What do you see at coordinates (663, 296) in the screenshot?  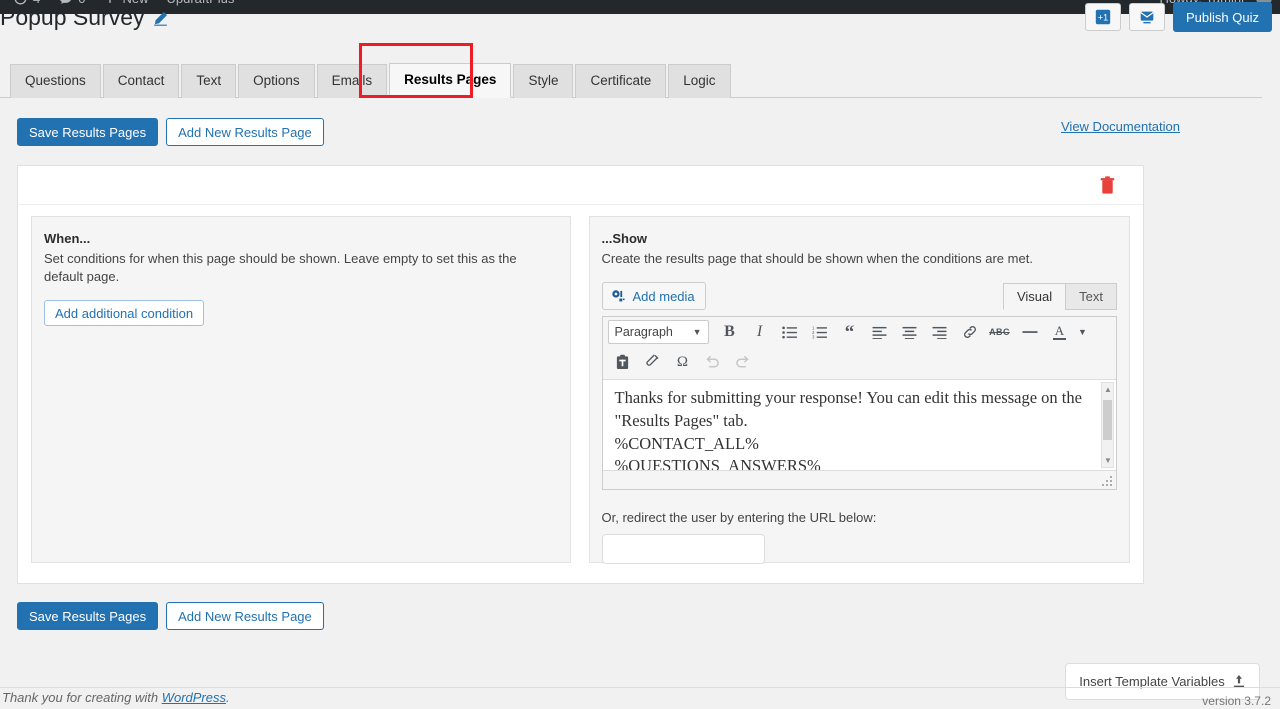 I see `add-media-label: Add media` at bounding box center [663, 296].